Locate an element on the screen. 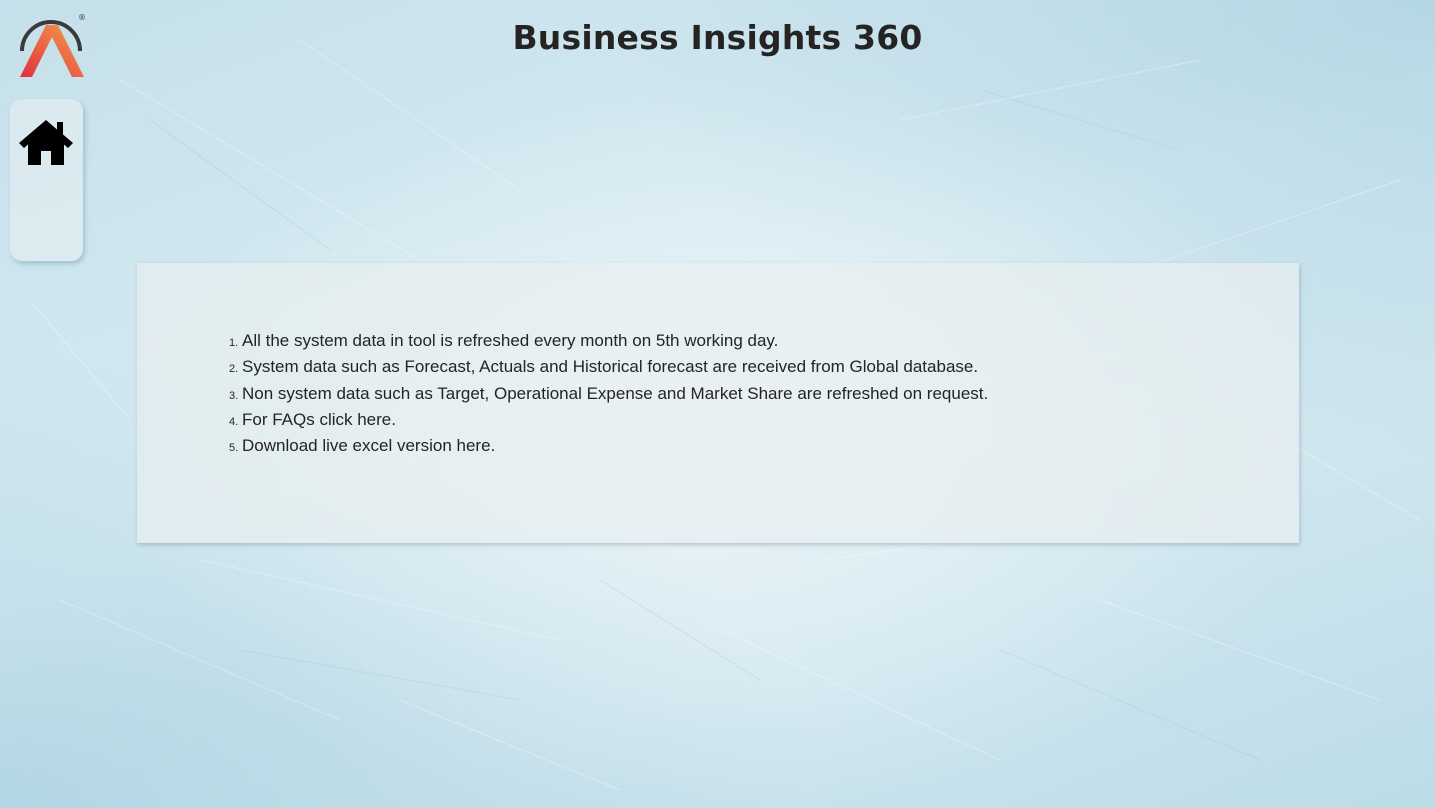 This screenshot has width=1435, height=808. side-nav-panel is located at coordinates (46, 180).